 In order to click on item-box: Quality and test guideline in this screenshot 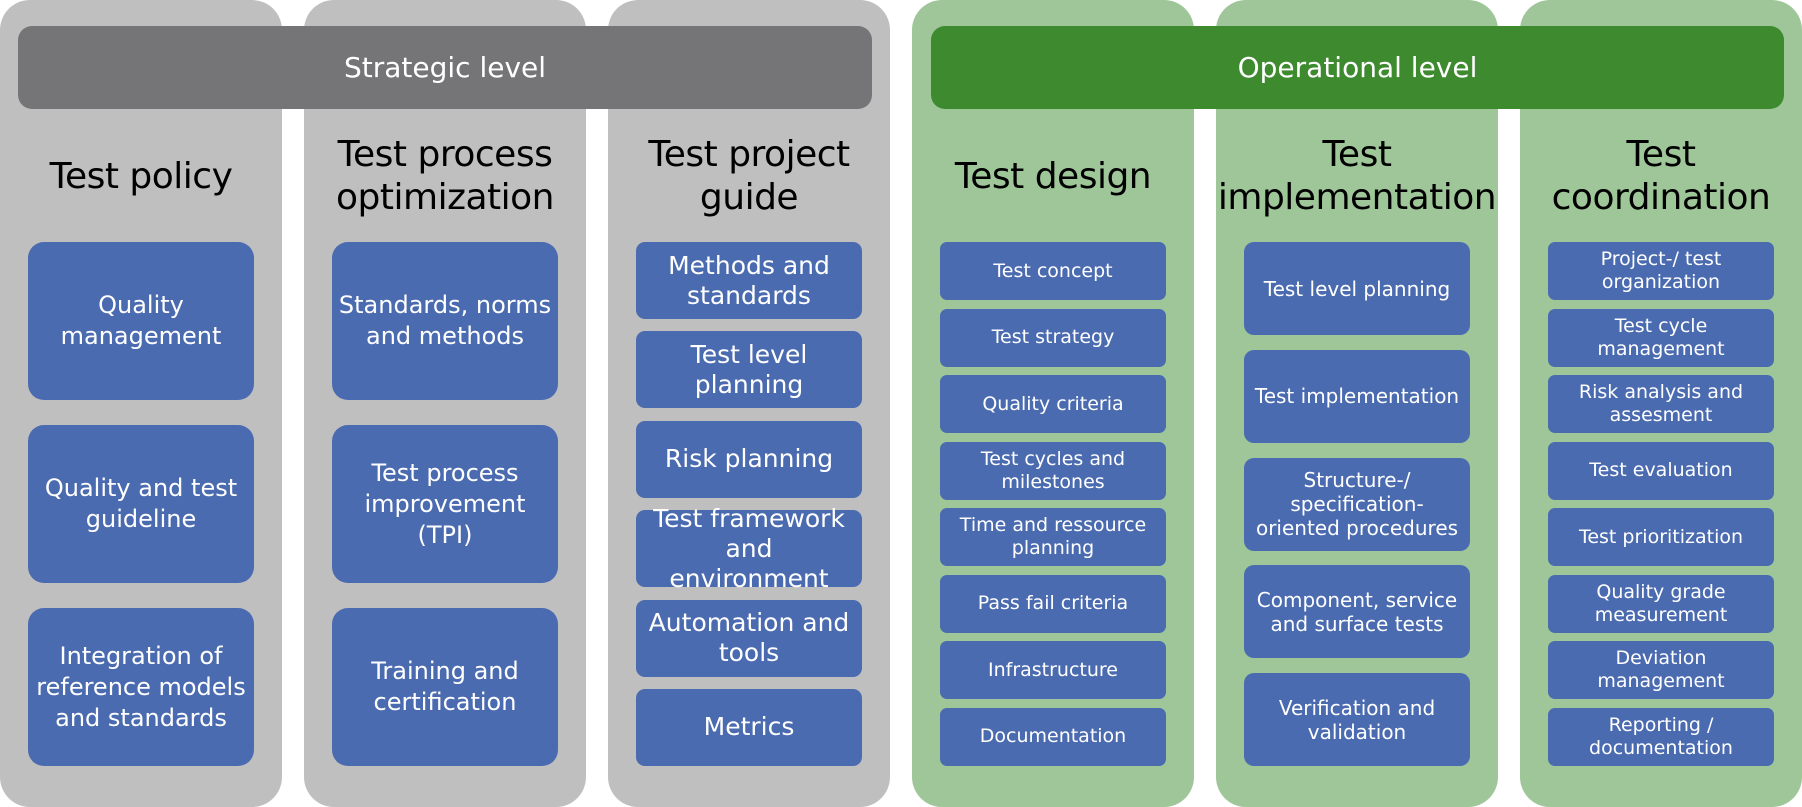, I will do `click(141, 504)`.